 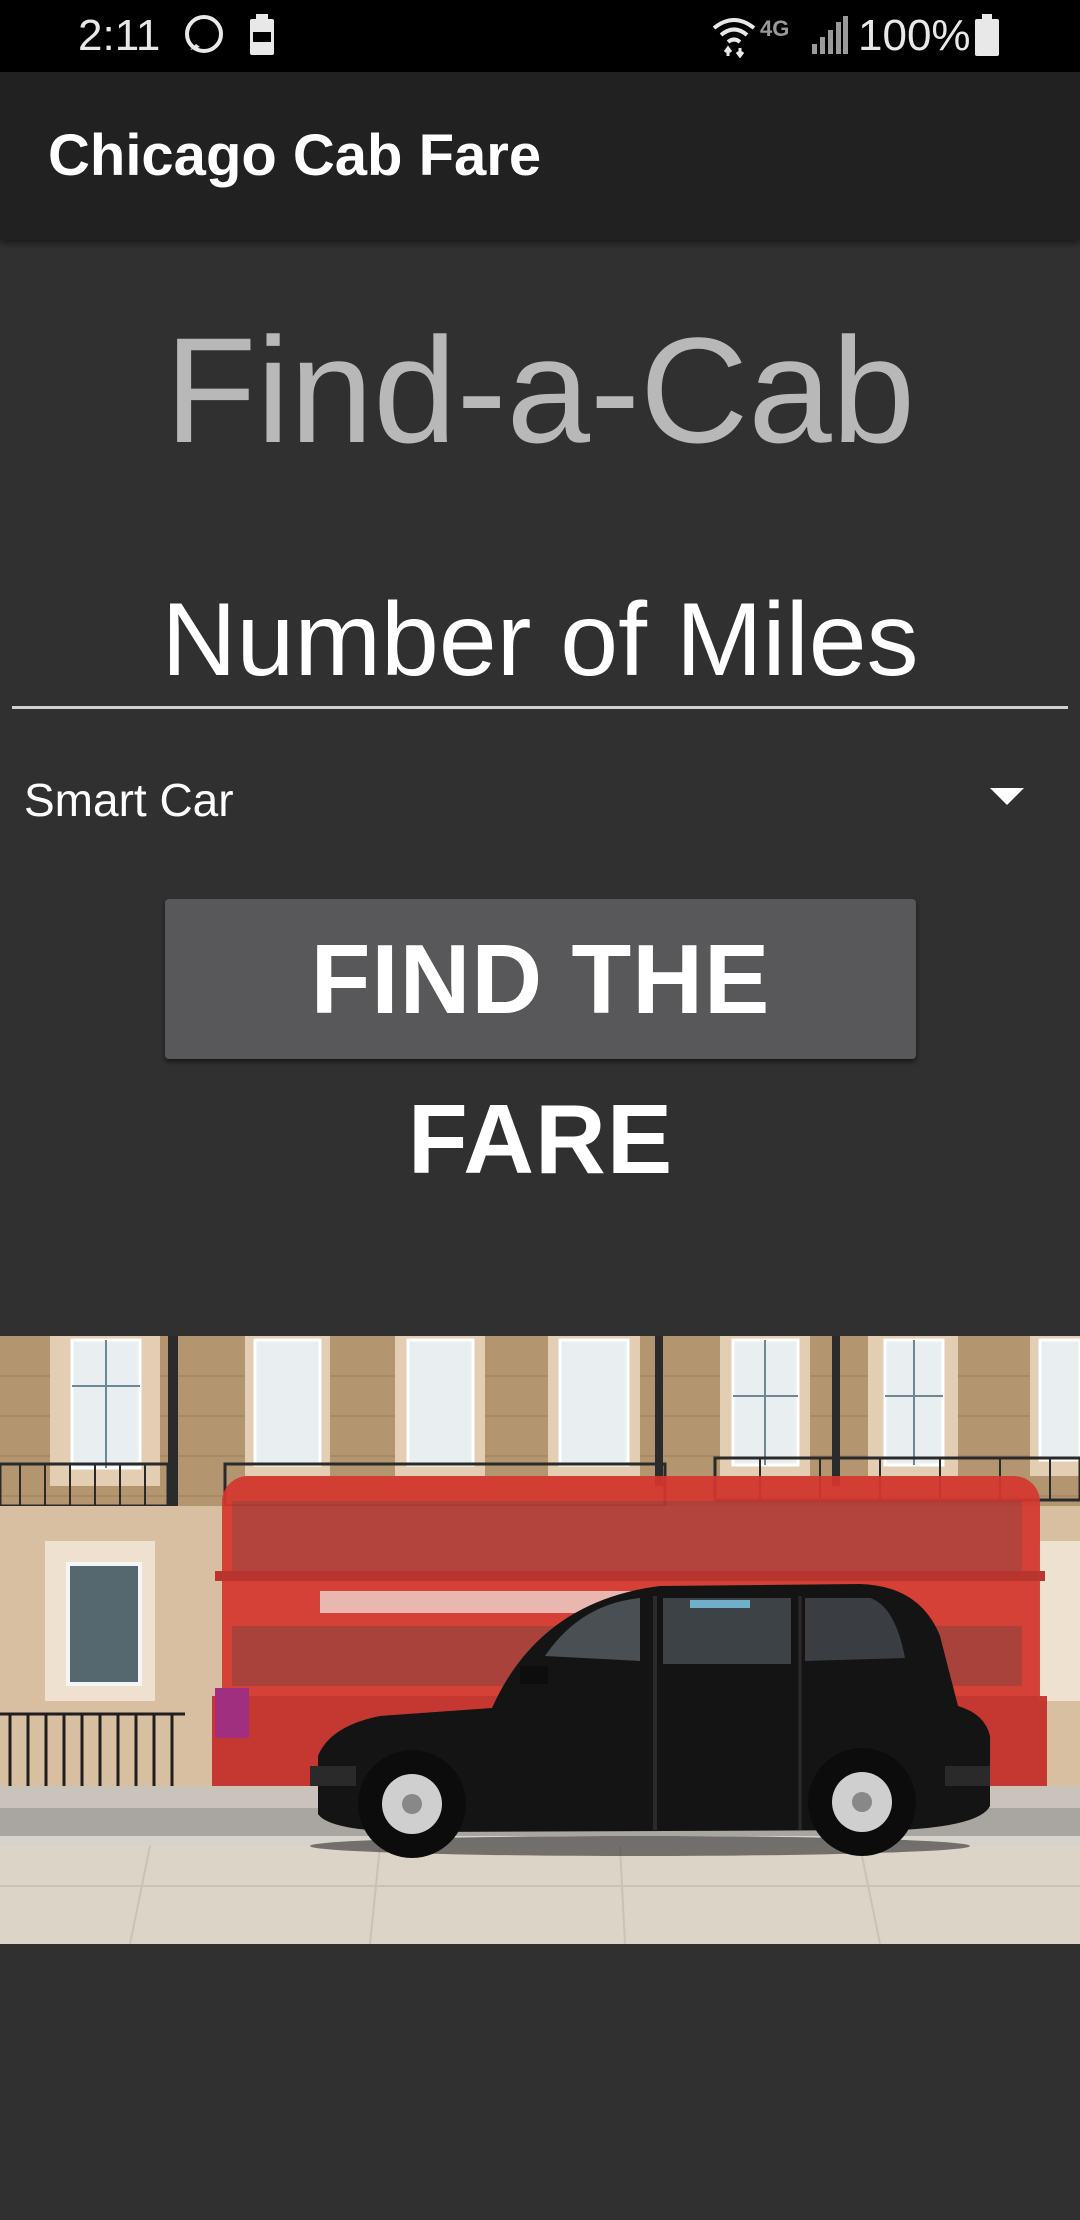 What do you see at coordinates (540, 1046) in the screenshot?
I see `find-fare-button: FIND THE FARE` at bounding box center [540, 1046].